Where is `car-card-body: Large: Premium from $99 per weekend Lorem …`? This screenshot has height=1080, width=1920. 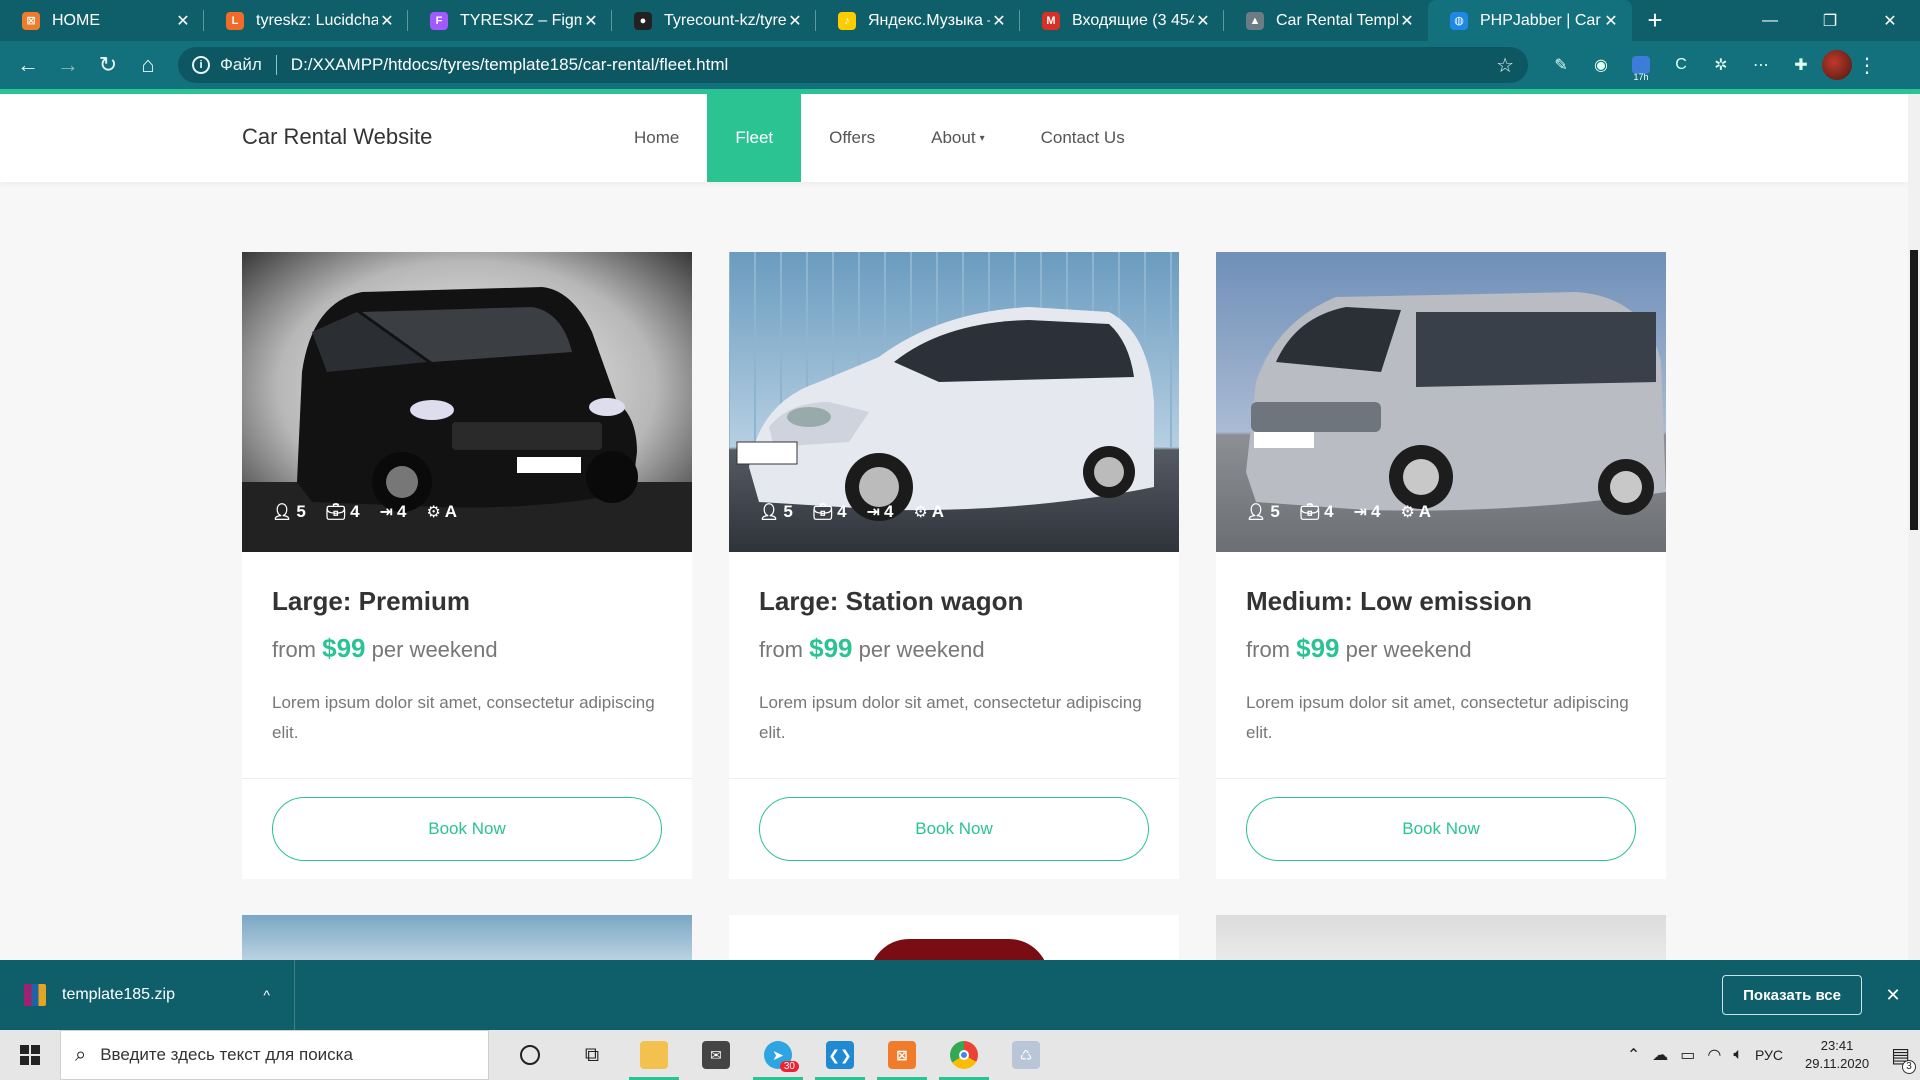
car-card-body: Large: Premium from $99 per weekend Lorem … is located at coordinates (467, 665).